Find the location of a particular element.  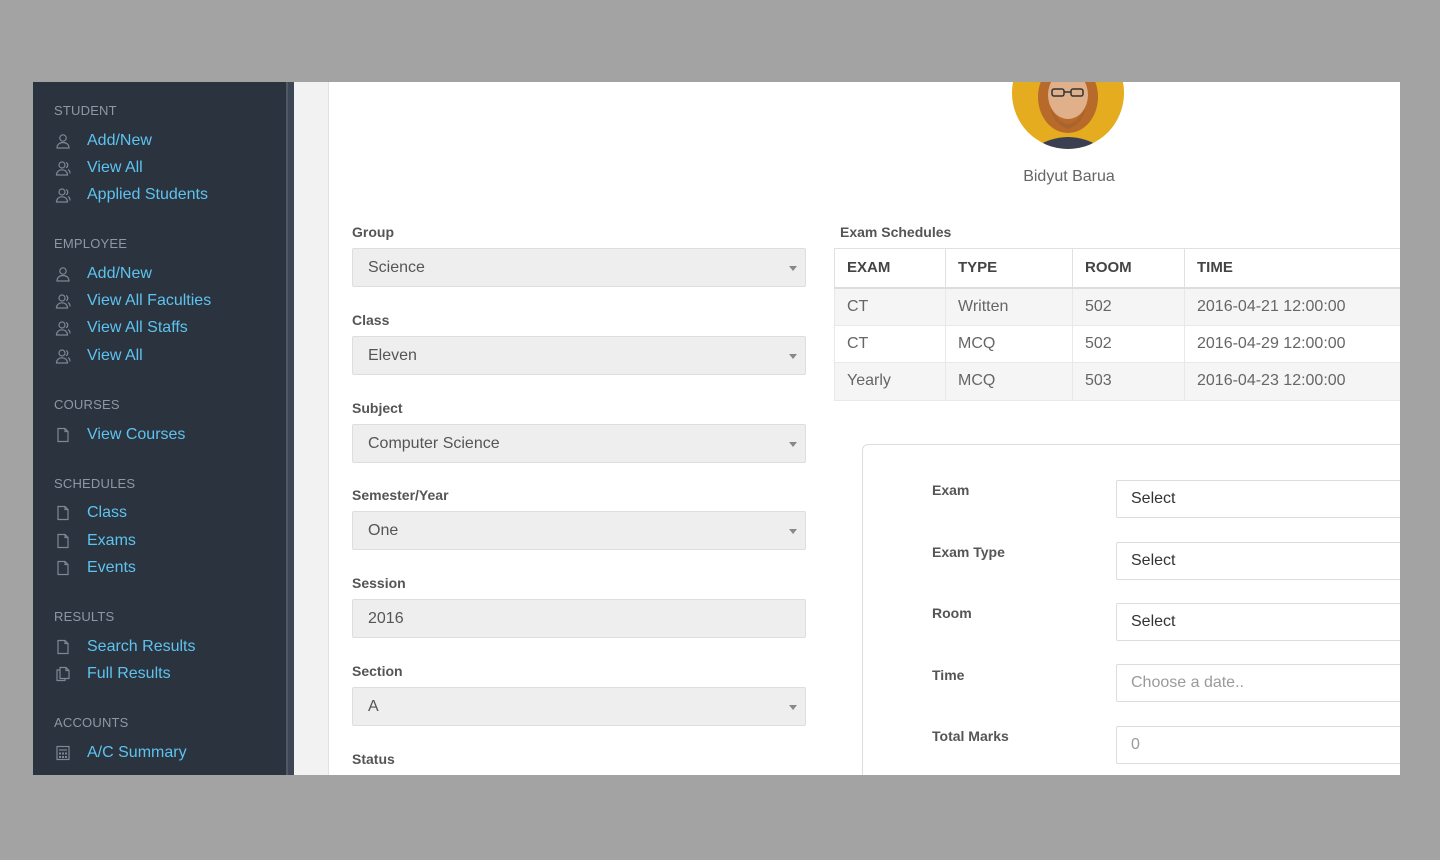

exam-type-select: Select is located at coordinates (1258, 561).